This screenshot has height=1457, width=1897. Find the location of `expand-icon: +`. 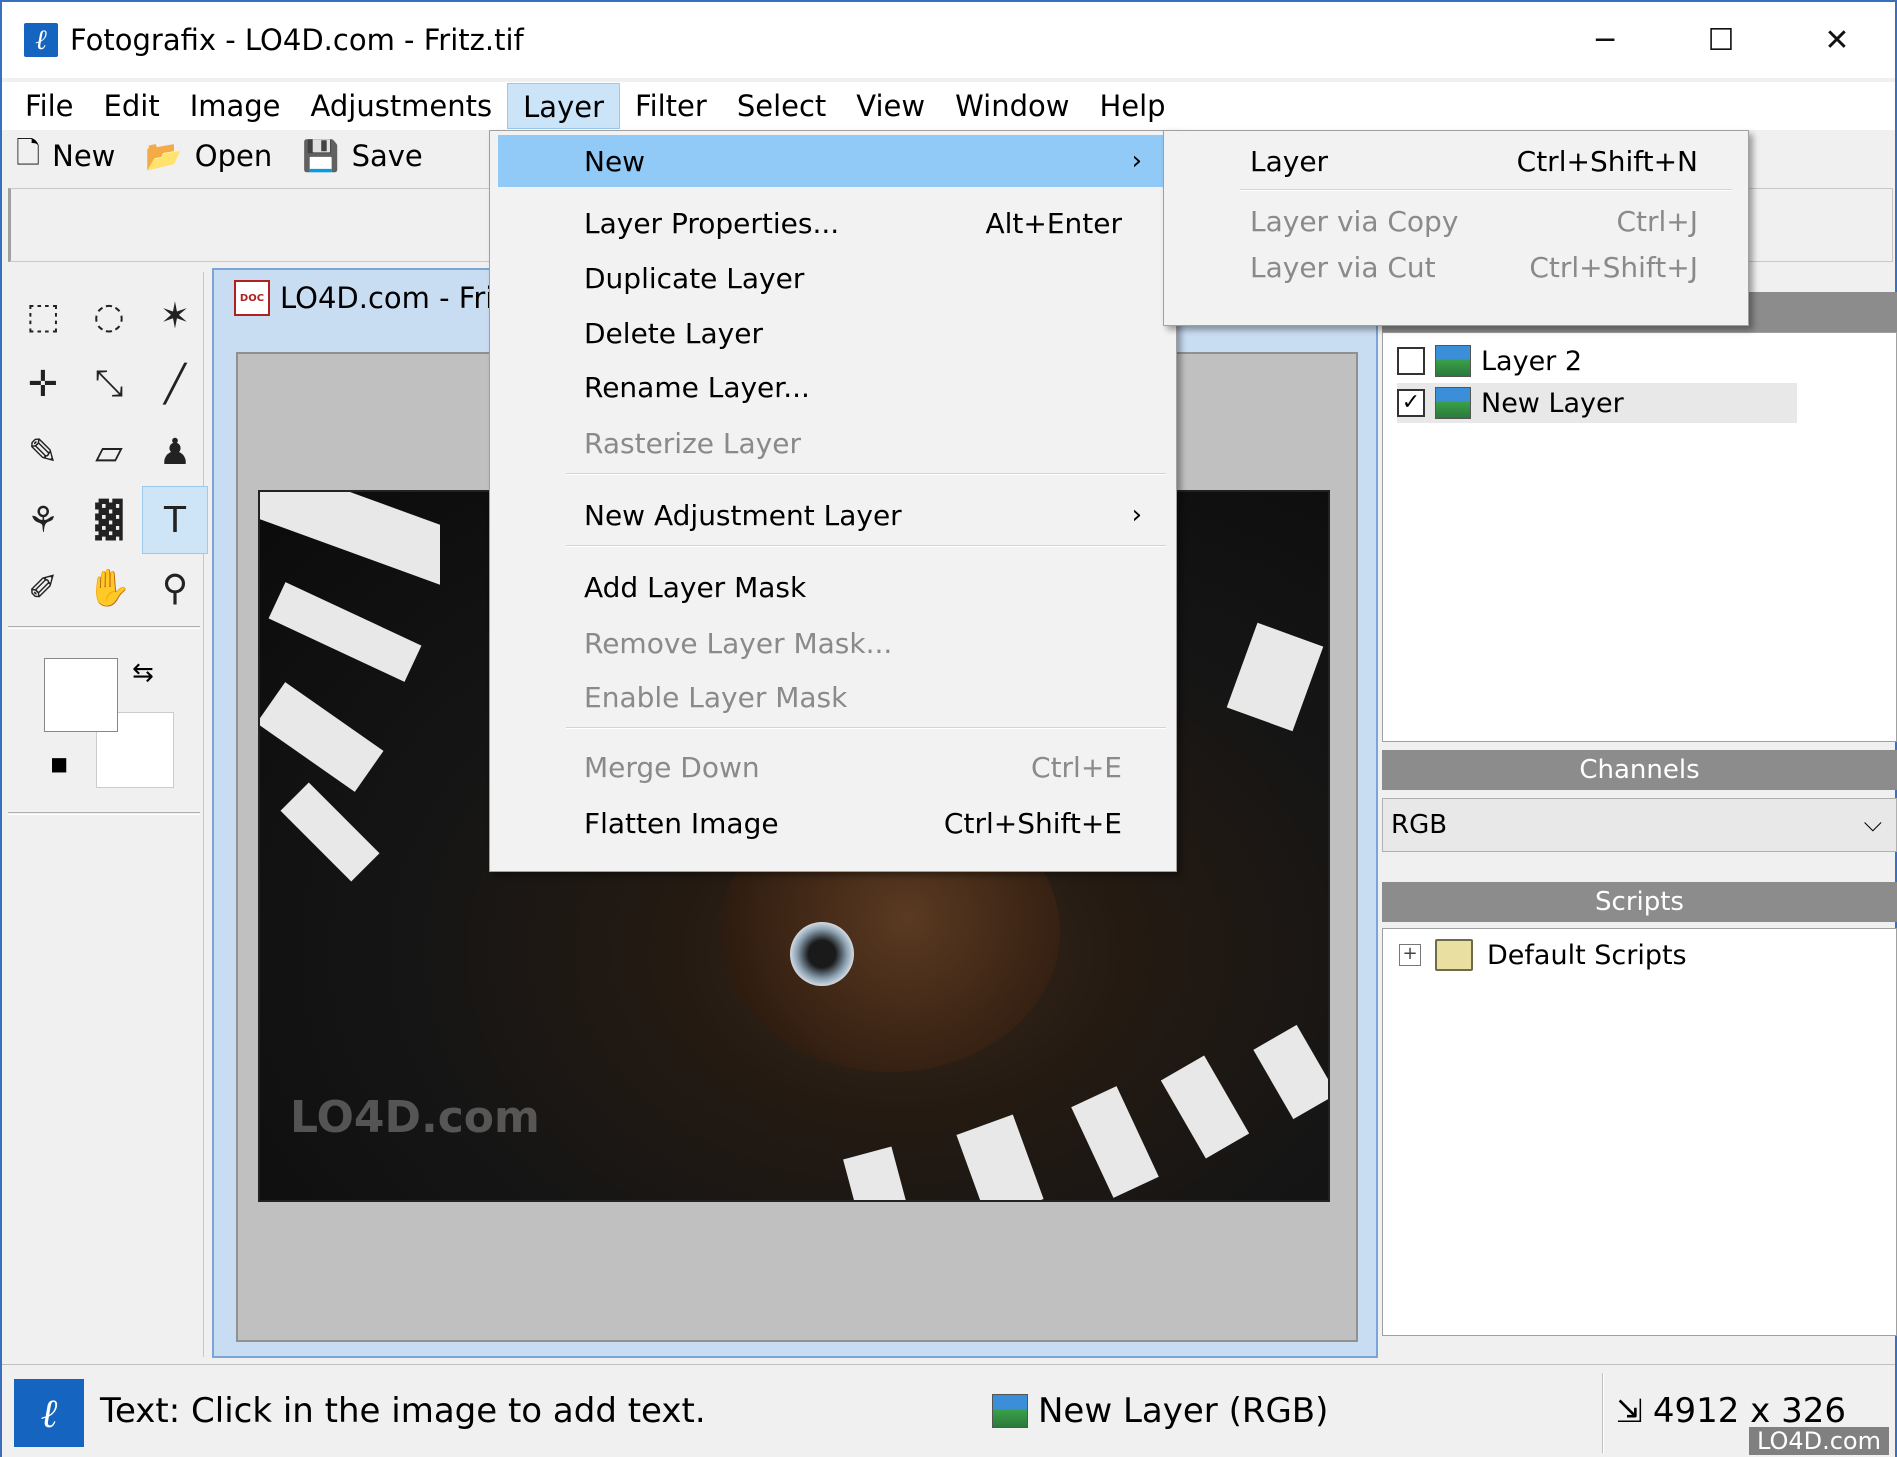

expand-icon: + is located at coordinates (1410, 955).